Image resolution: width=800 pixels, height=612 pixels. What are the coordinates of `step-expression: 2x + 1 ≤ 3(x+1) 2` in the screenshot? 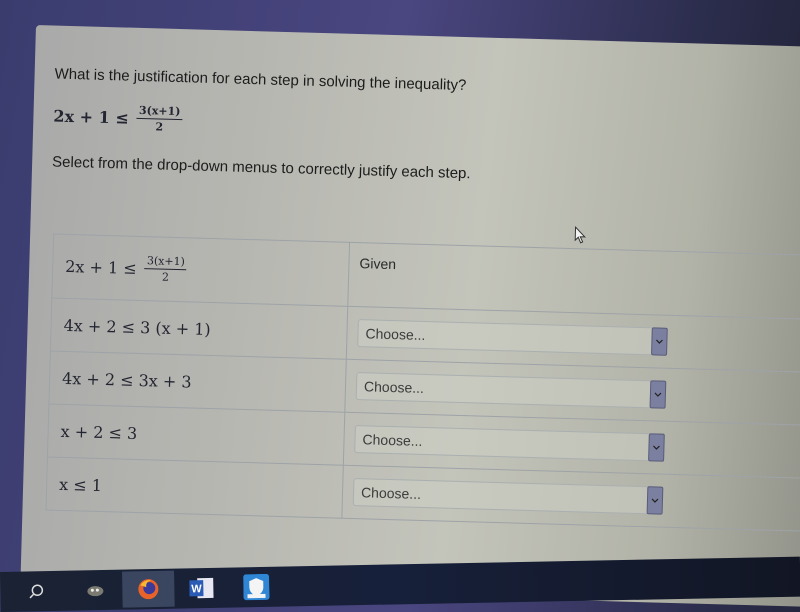 It's located at (200, 270).